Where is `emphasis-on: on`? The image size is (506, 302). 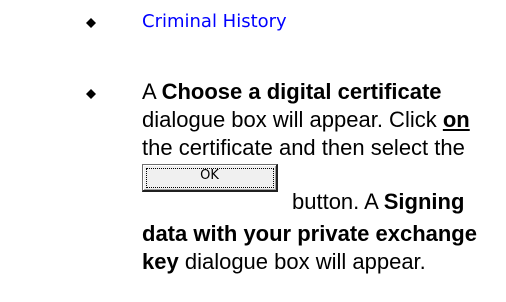 emphasis-on: on is located at coordinates (456, 119).